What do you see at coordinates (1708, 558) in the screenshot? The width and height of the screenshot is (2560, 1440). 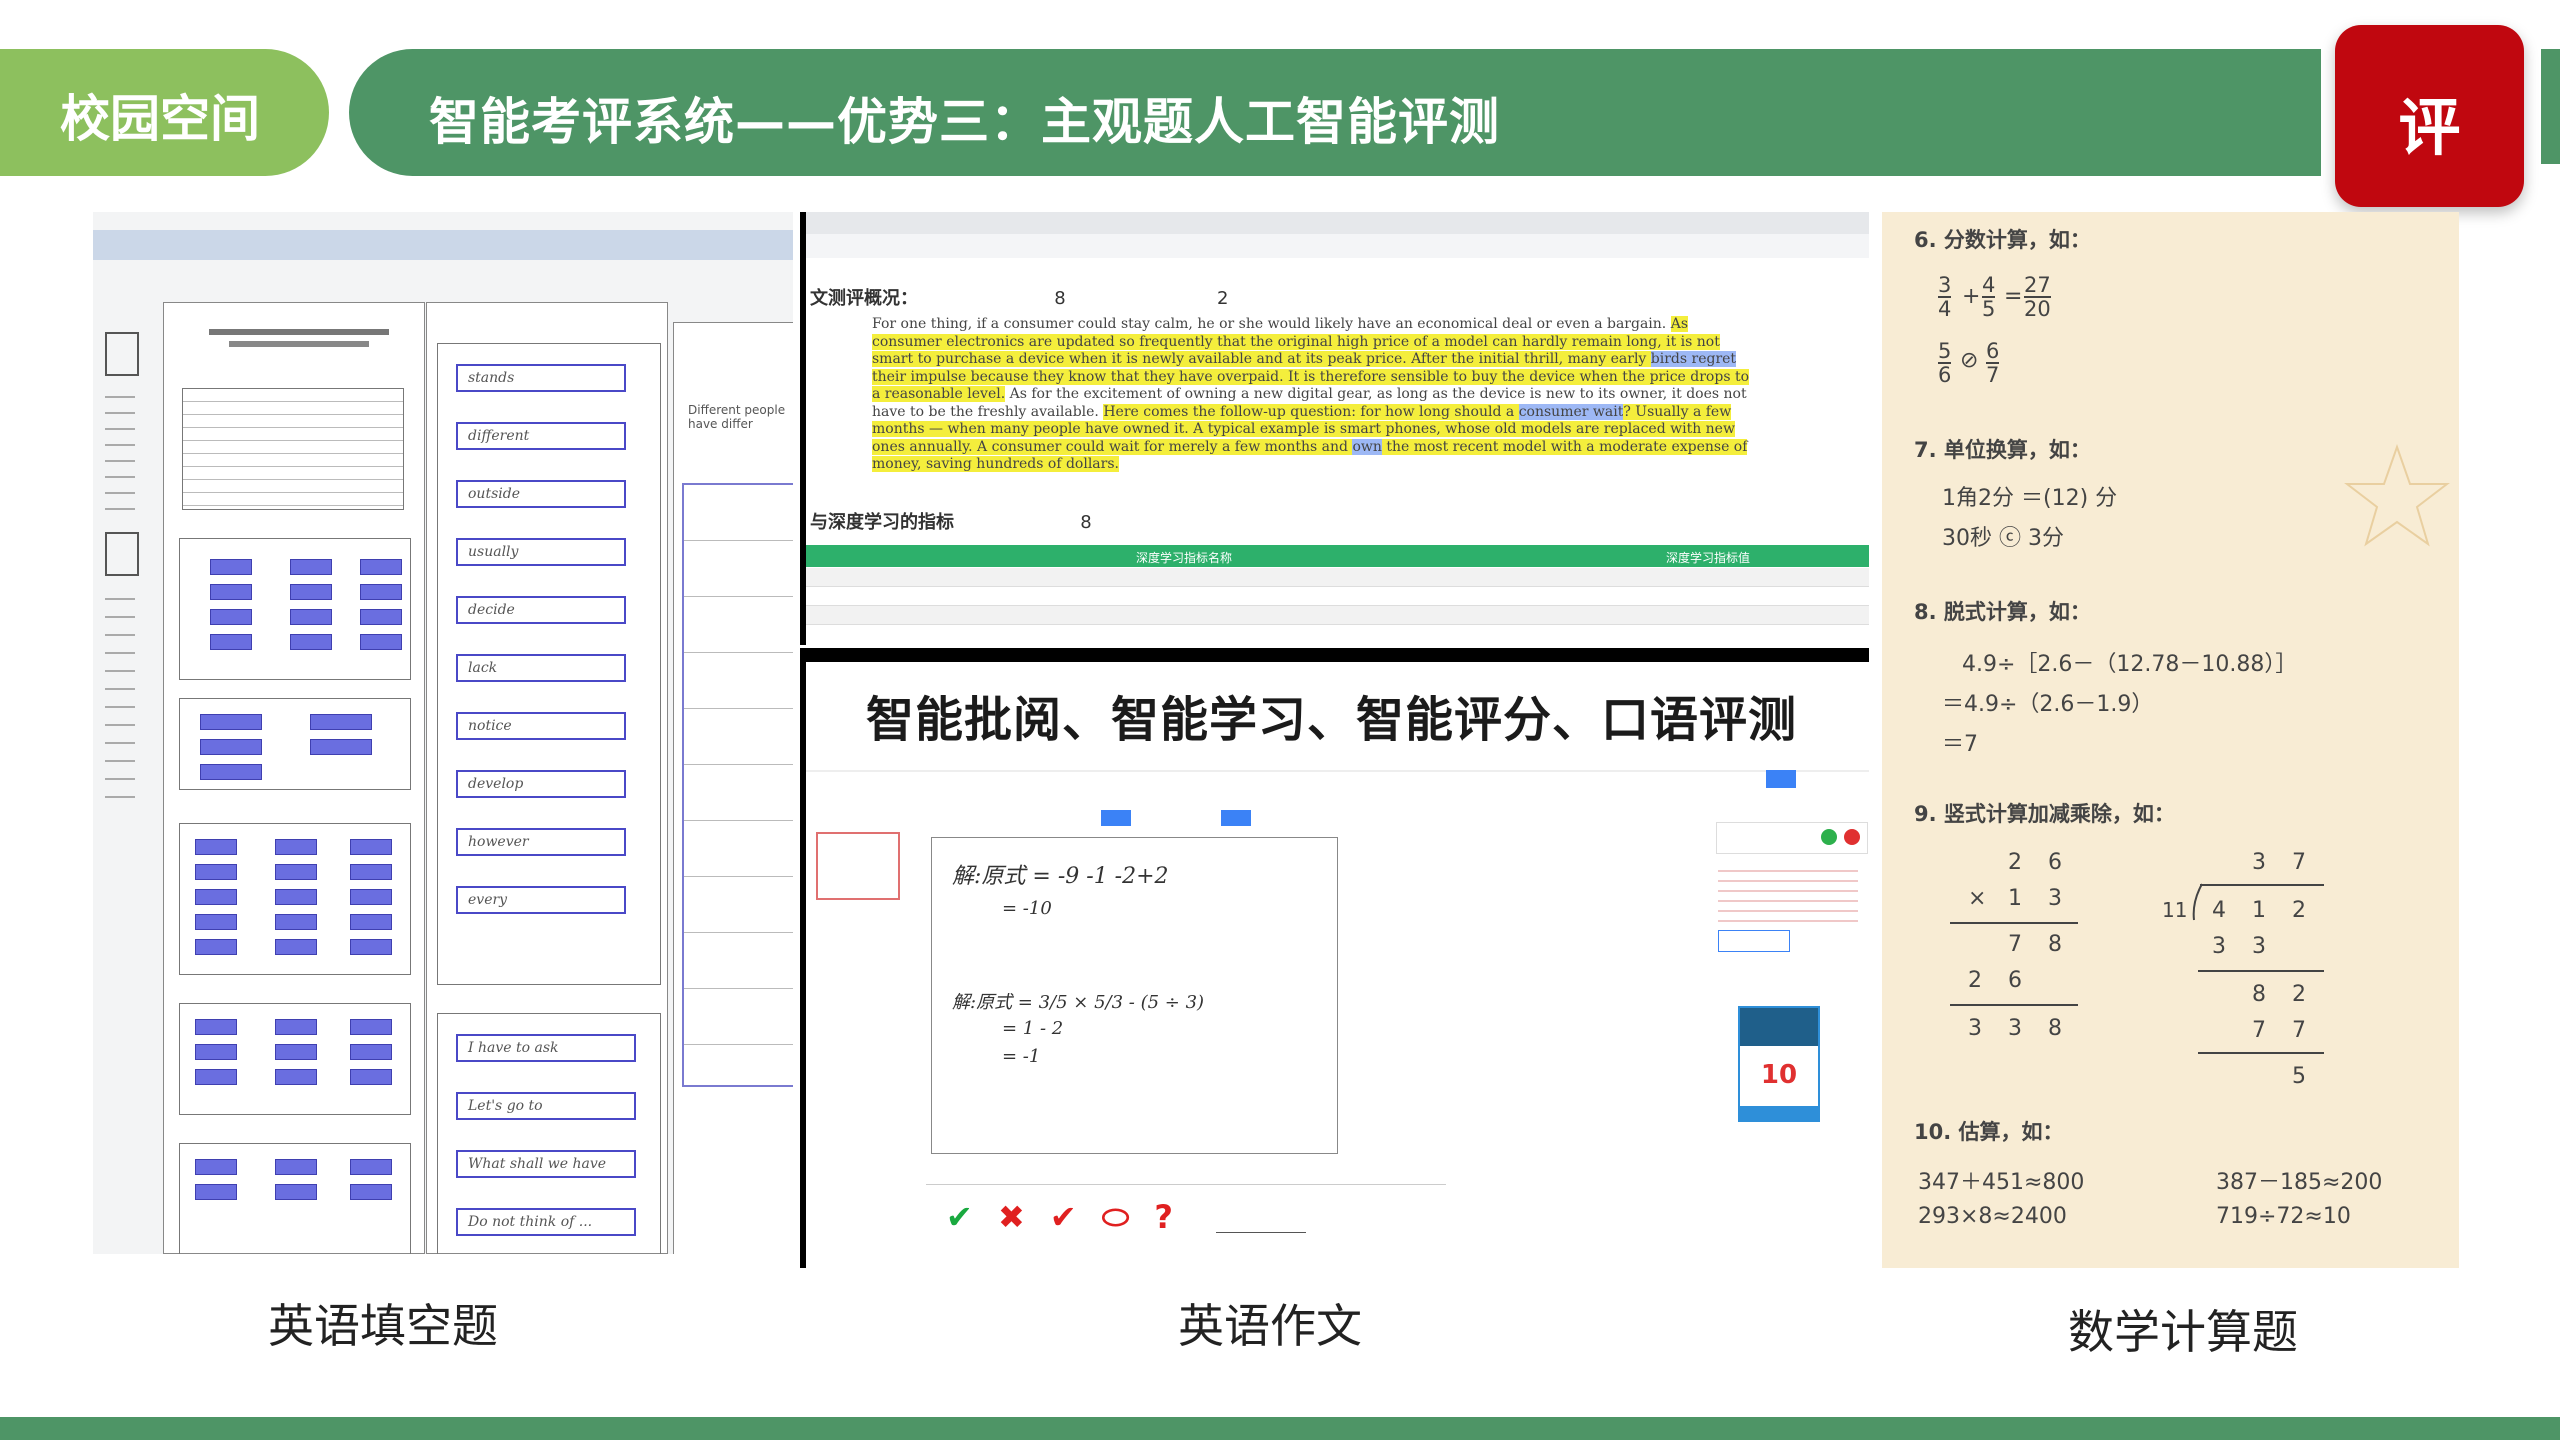 I see `metrics-col-value: 深度学习指标值` at bounding box center [1708, 558].